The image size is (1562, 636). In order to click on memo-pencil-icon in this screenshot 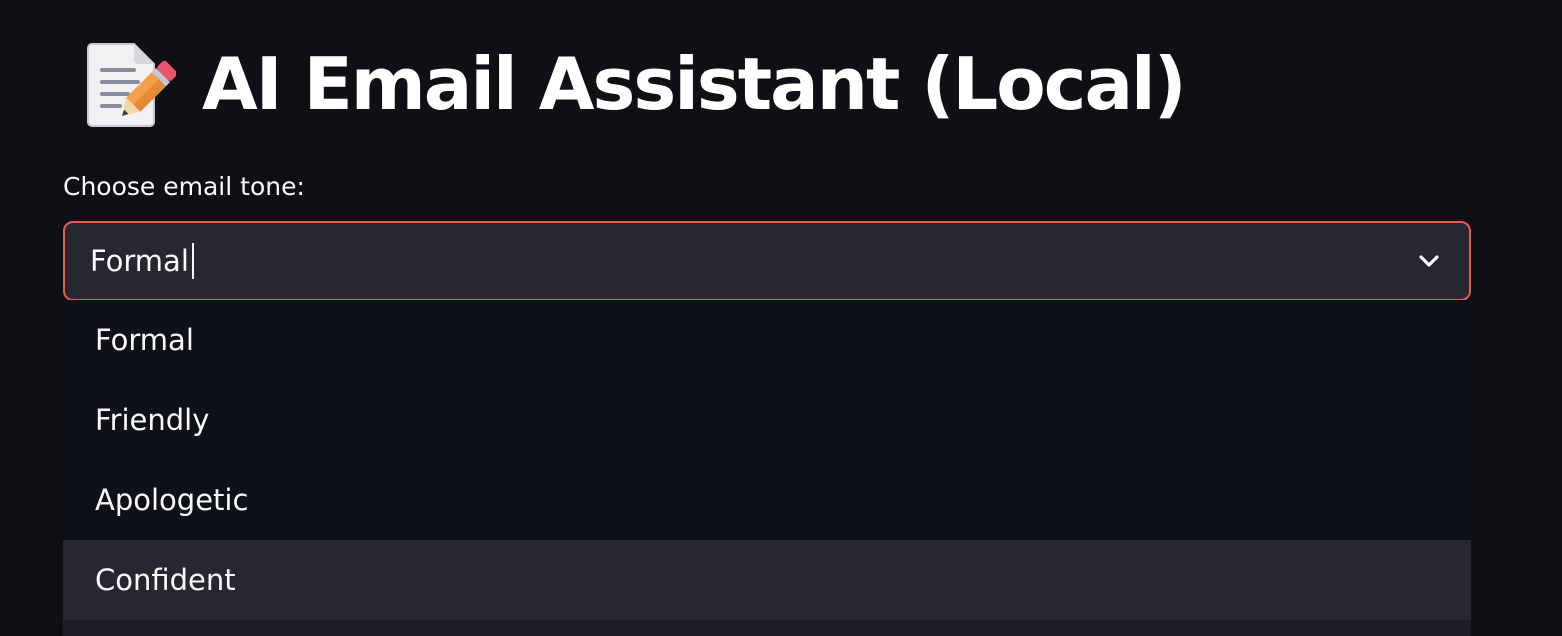, I will do `click(130, 84)`.